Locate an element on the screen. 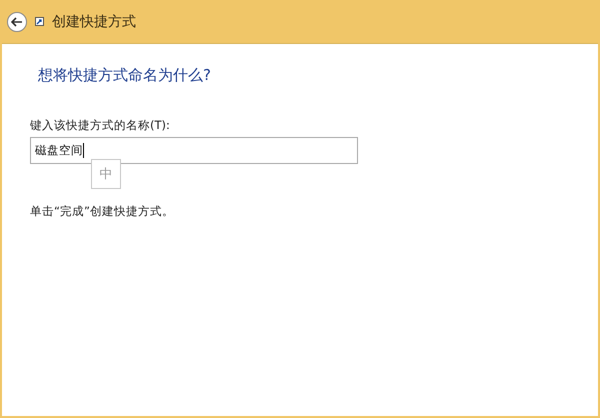  back-button is located at coordinates (17, 22).